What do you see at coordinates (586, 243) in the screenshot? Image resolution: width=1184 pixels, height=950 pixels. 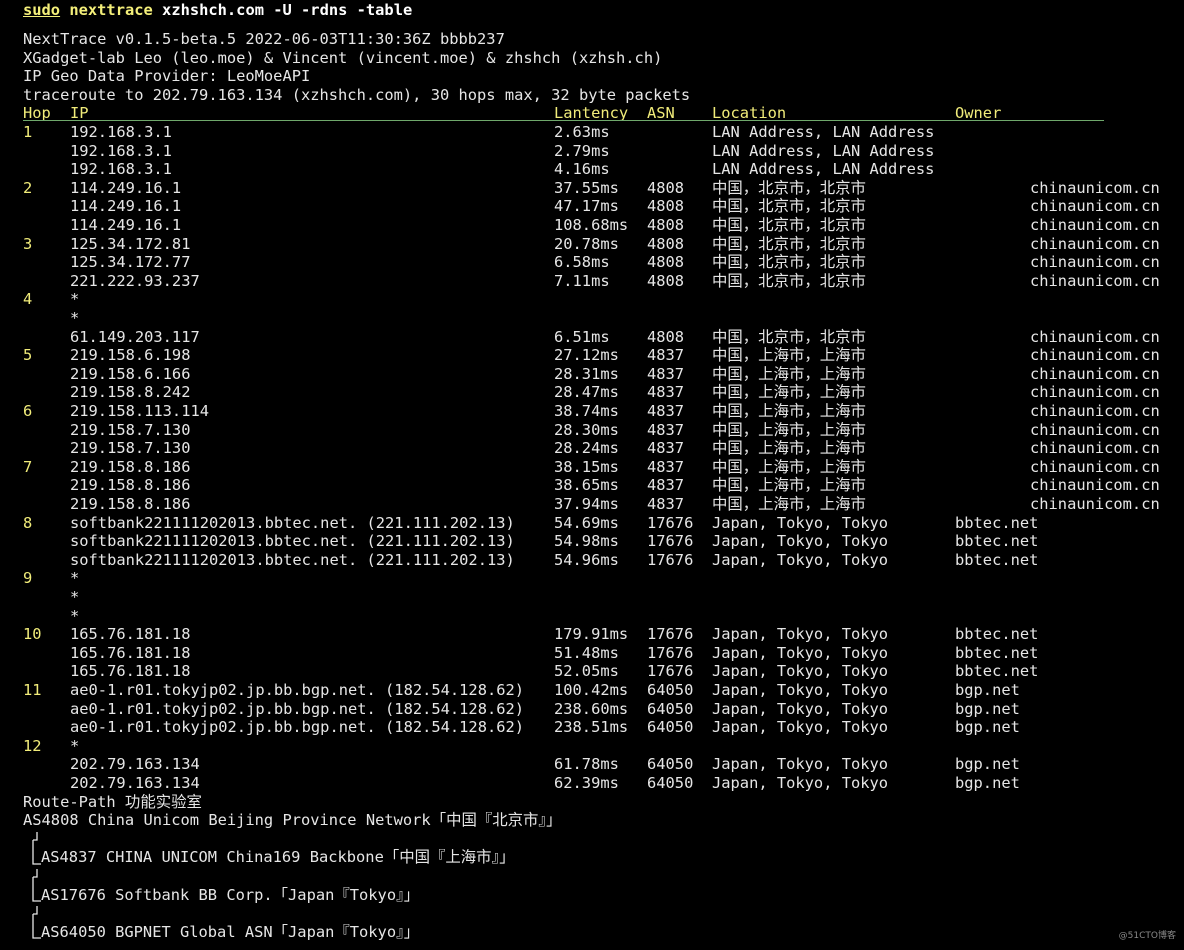 I see `latency-value: 20.78ms` at bounding box center [586, 243].